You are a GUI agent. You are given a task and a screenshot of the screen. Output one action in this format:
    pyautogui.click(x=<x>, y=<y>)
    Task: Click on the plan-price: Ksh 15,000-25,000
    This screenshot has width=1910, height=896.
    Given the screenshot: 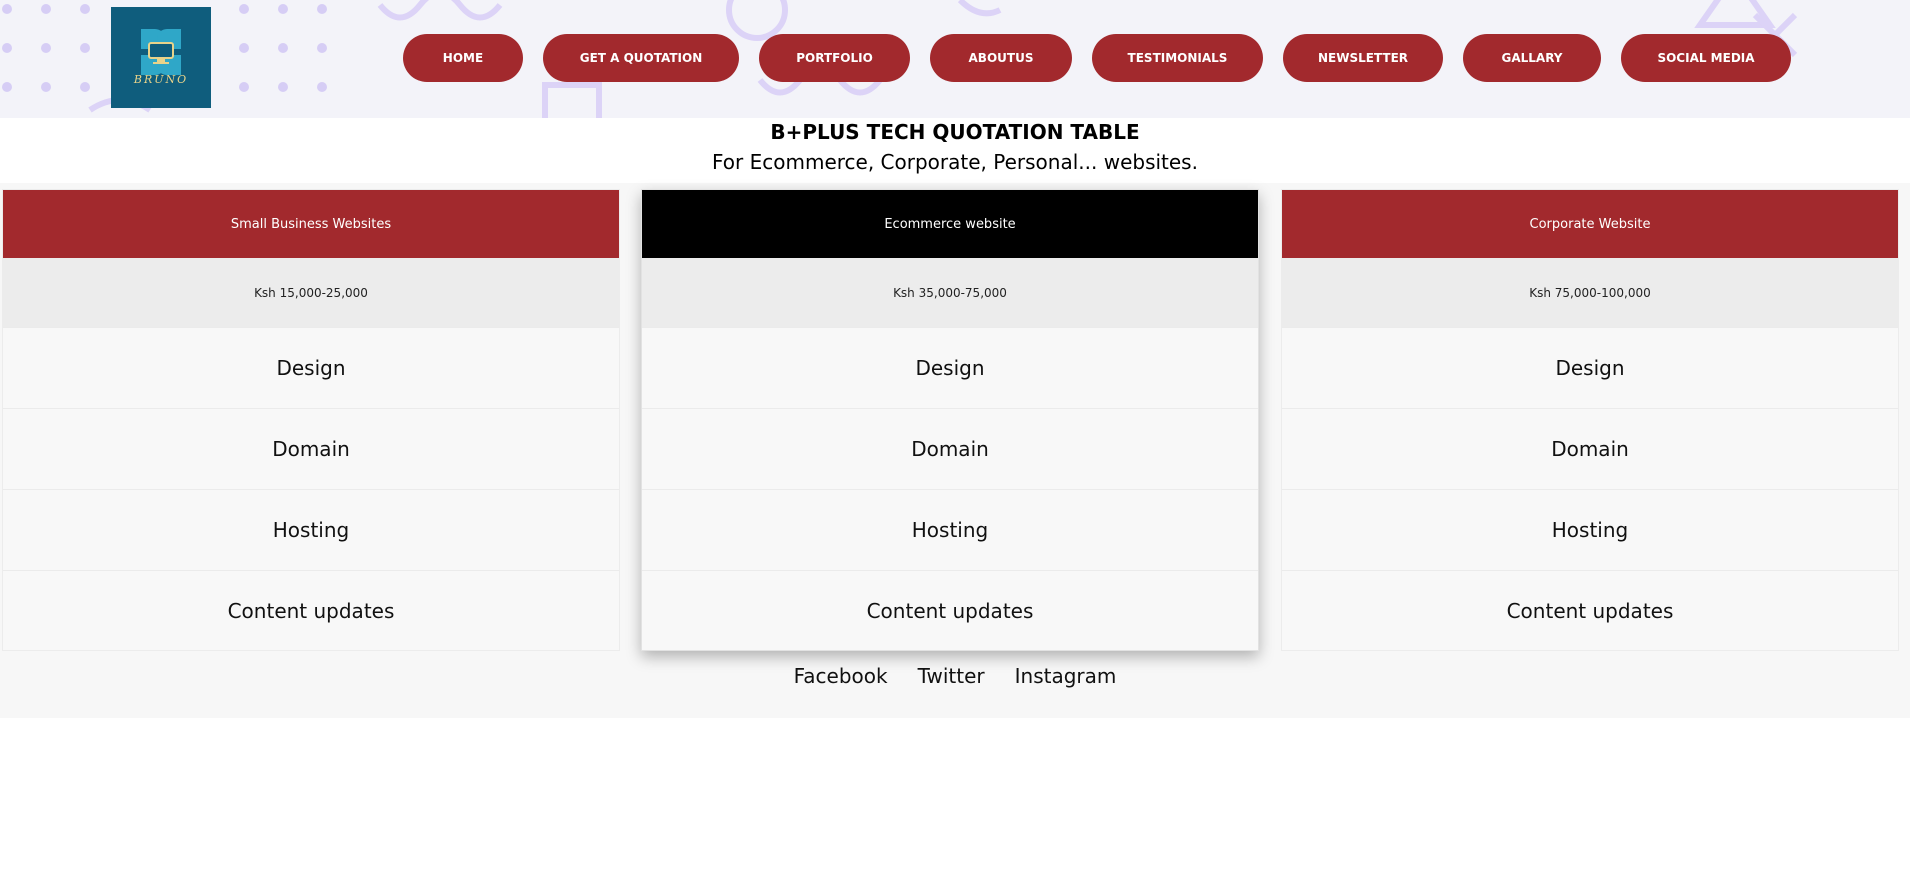 What is the action you would take?
    pyautogui.click(x=311, y=292)
    